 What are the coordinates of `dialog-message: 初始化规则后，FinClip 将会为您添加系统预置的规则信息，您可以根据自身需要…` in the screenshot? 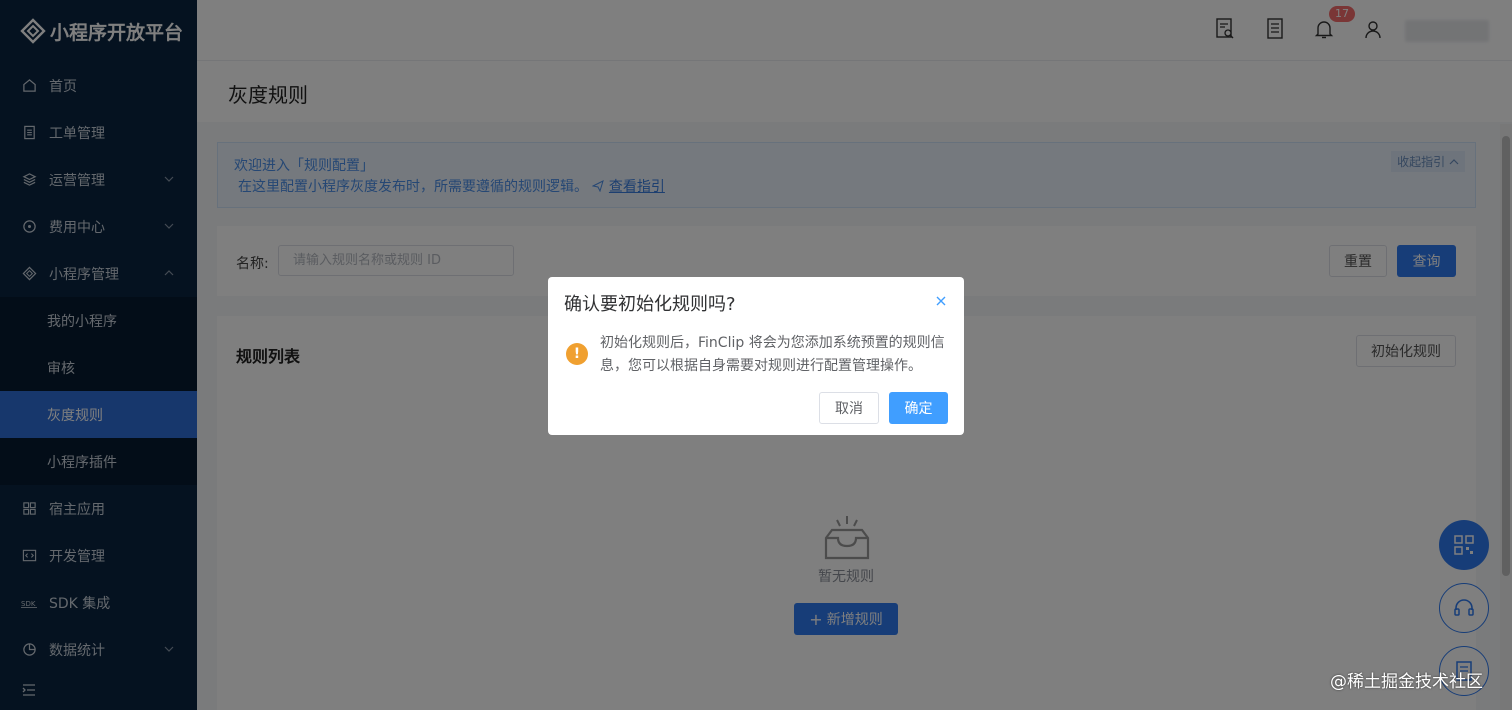 It's located at (772, 354).